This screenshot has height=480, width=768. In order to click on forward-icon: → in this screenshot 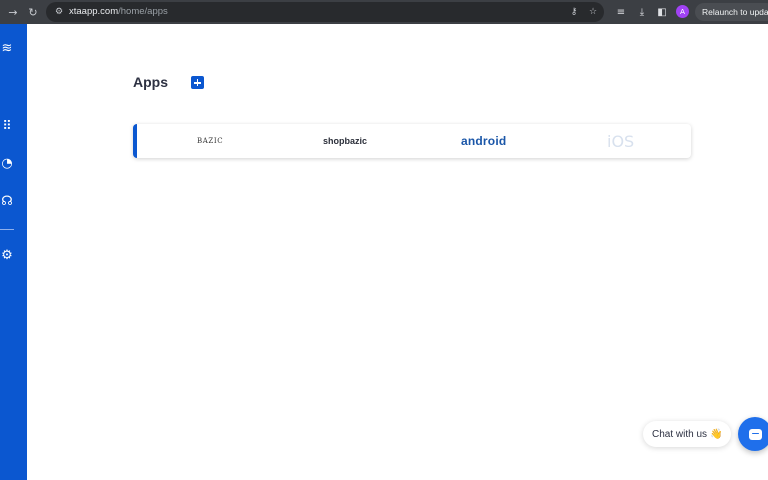, I will do `click(13, 12)`.